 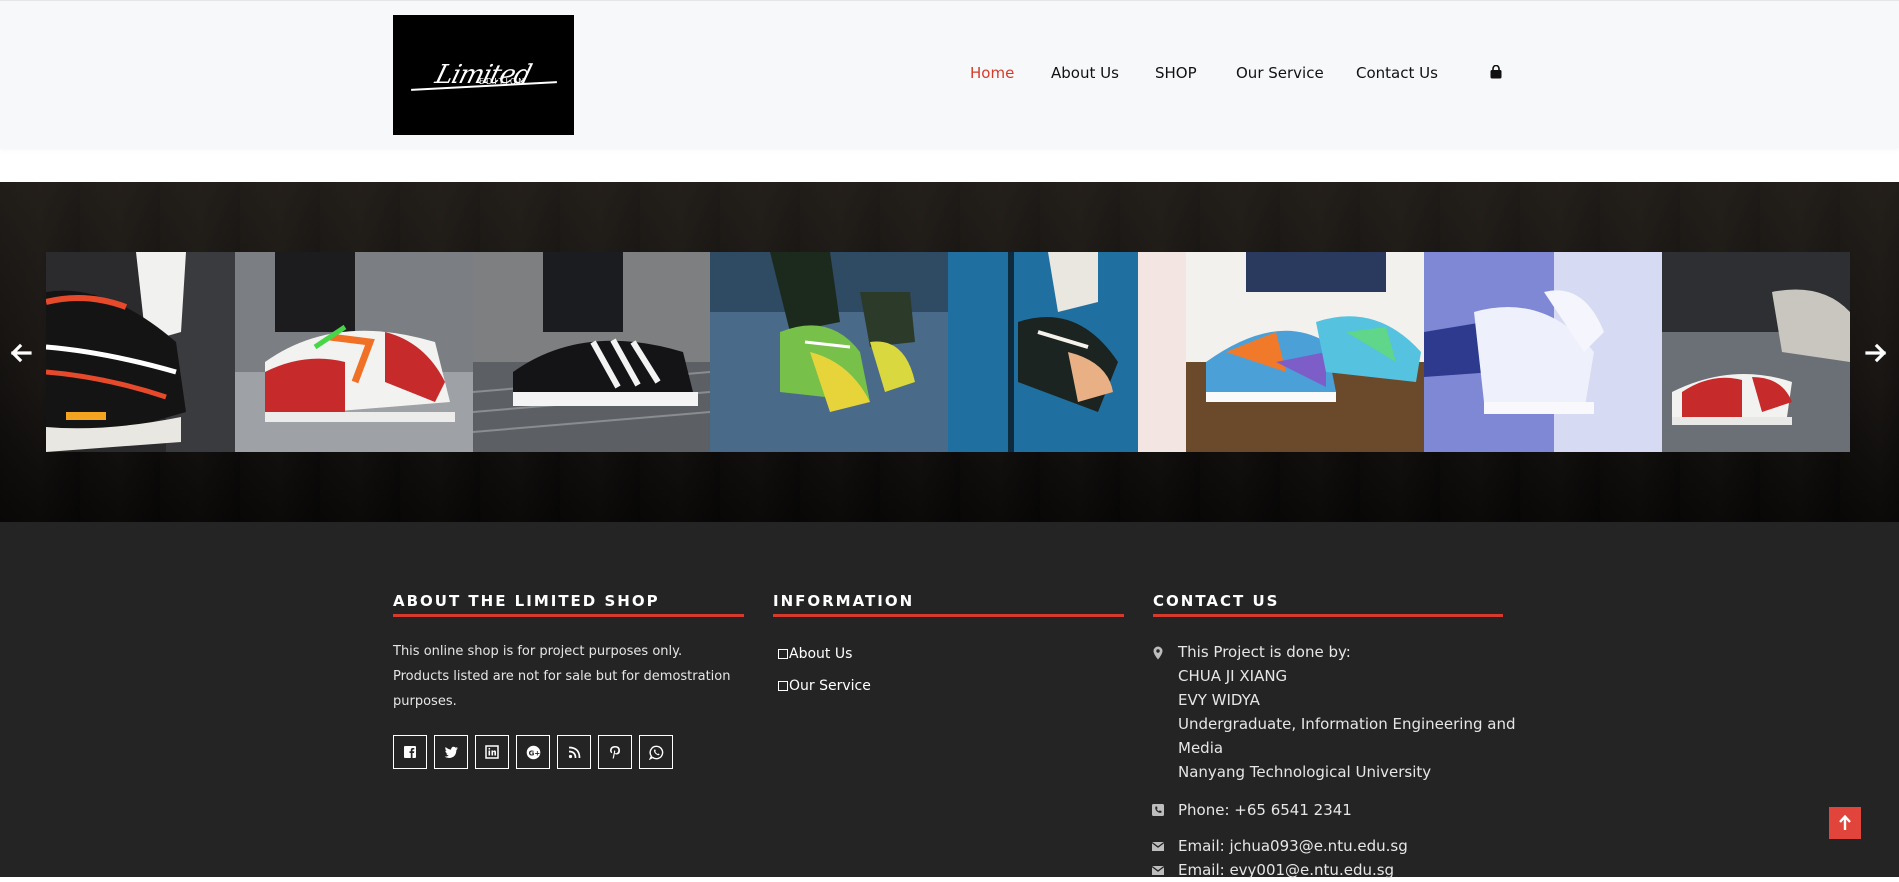 I want to click on contact-line: CHUA JI XIANG, so click(x=1233, y=676).